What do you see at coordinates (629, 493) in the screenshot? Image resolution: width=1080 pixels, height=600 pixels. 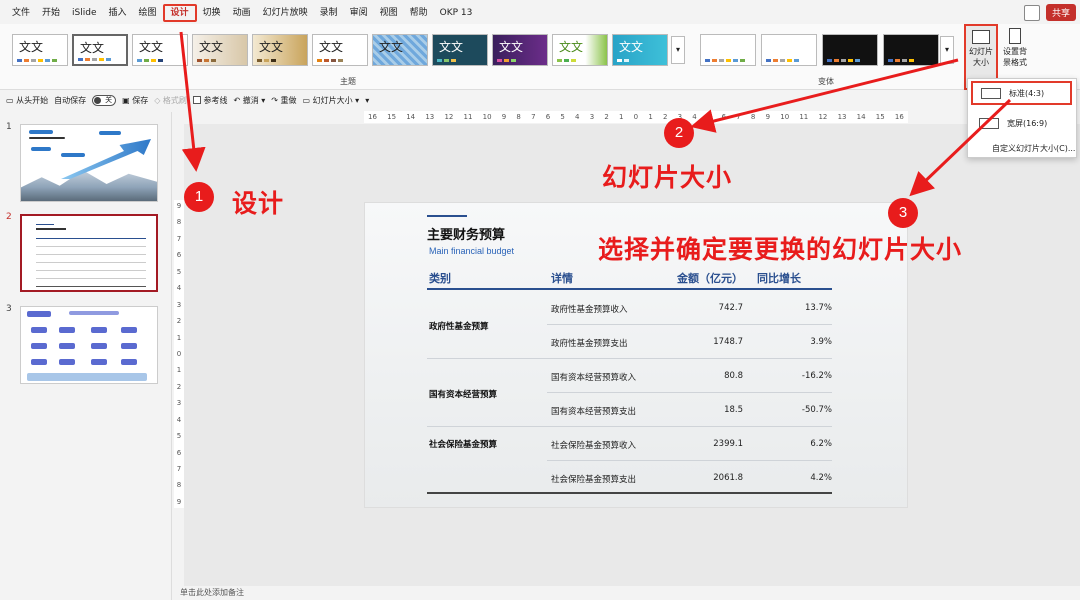 I see `table-bottom-line` at bounding box center [629, 493].